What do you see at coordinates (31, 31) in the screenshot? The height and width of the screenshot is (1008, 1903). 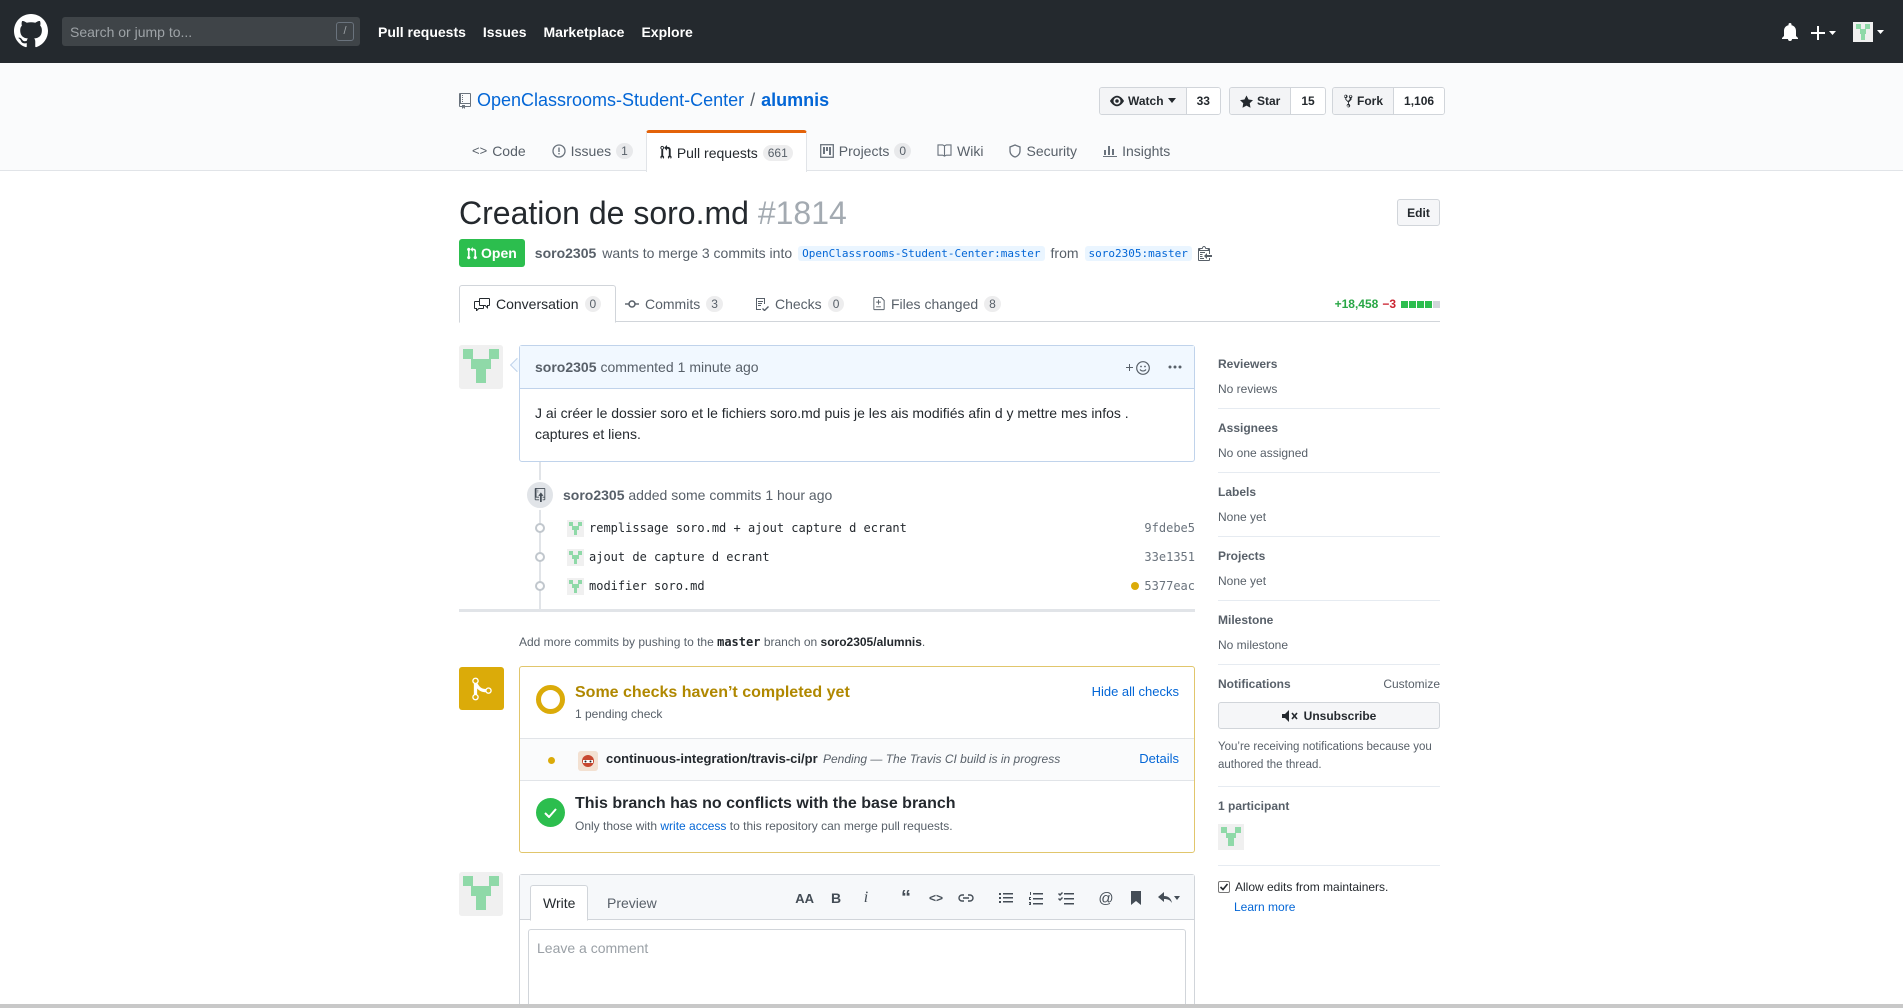 I see `github-logo-icon` at bounding box center [31, 31].